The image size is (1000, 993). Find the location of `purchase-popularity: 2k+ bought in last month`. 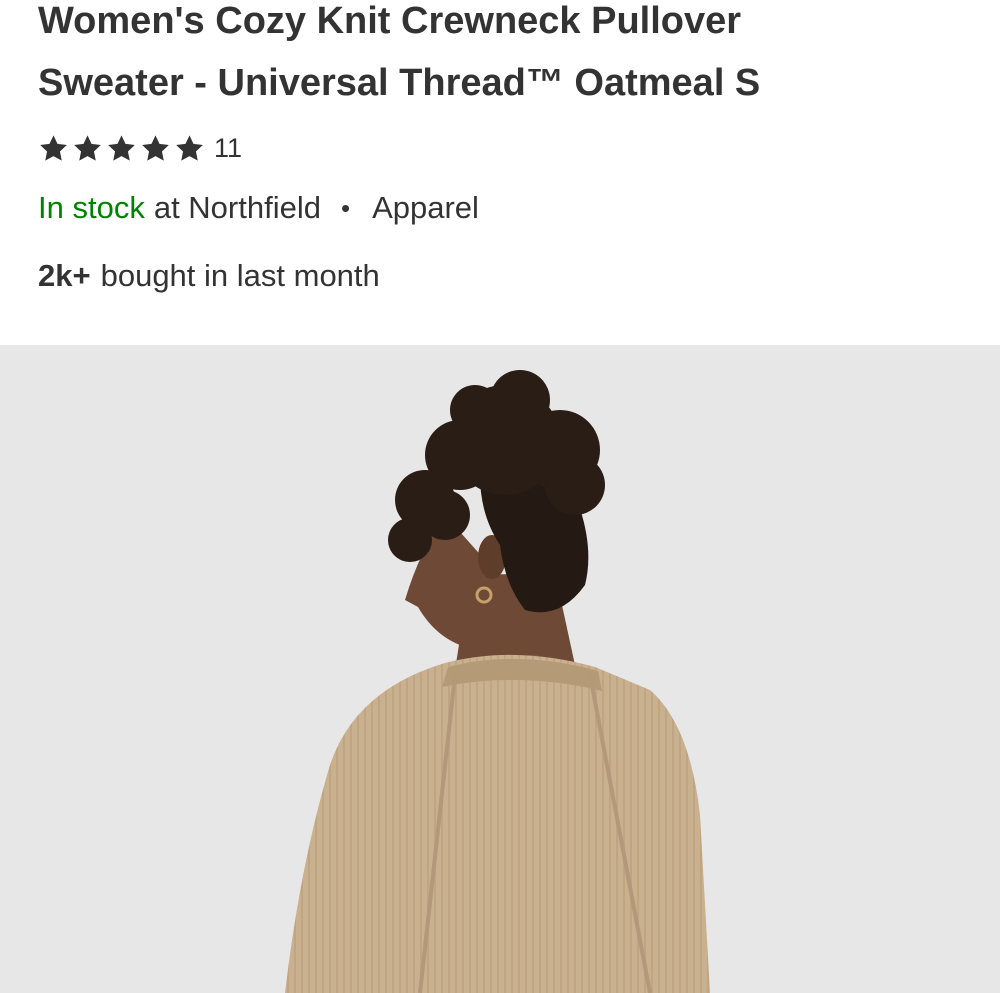

purchase-popularity: 2k+ bought in last month is located at coordinates (209, 276).